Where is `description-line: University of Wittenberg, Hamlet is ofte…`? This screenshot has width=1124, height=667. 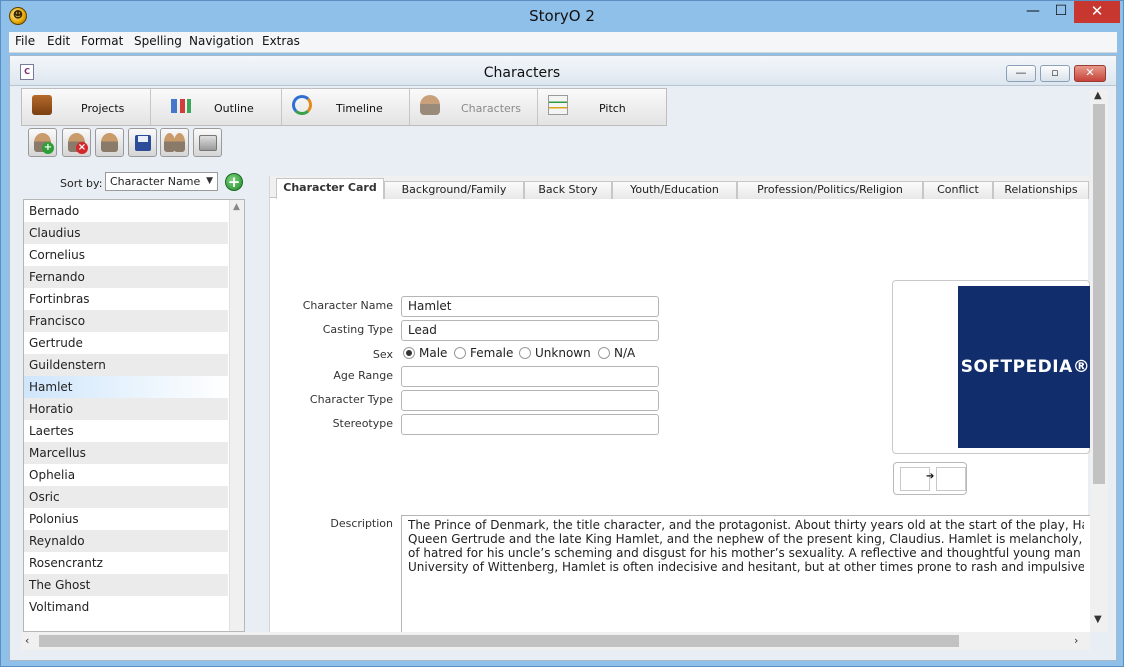
description-line: University of Wittenberg, Hamlet is ofte… is located at coordinates (746, 567).